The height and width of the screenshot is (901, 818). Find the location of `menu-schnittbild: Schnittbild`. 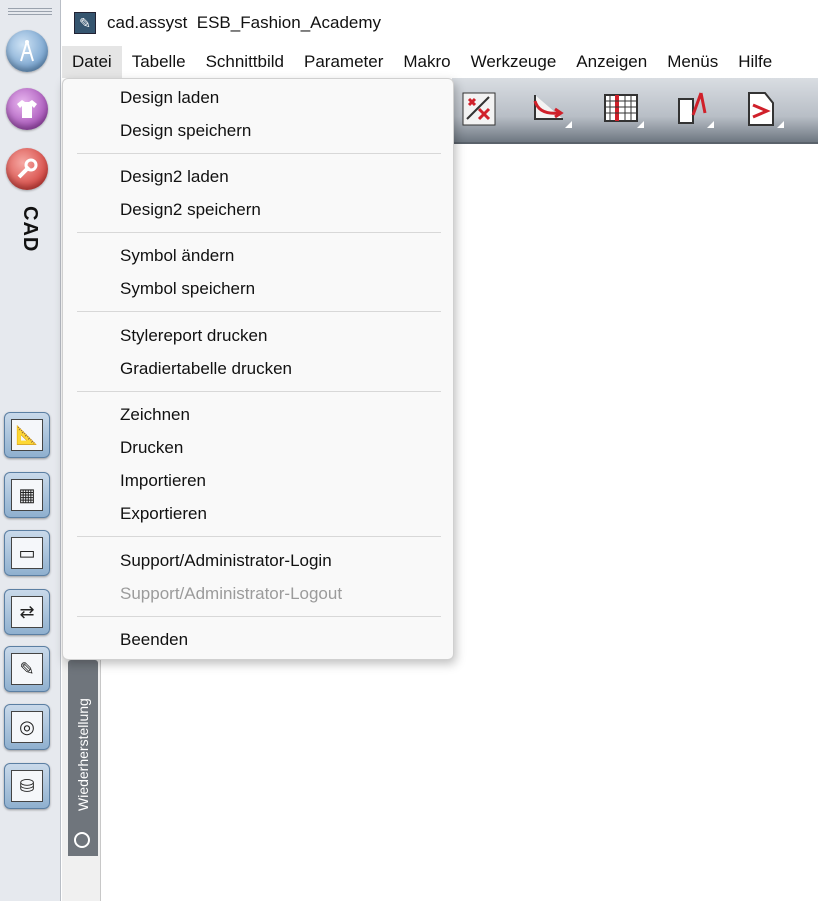

menu-schnittbild: Schnittbild is located at coordinates (245, 62).